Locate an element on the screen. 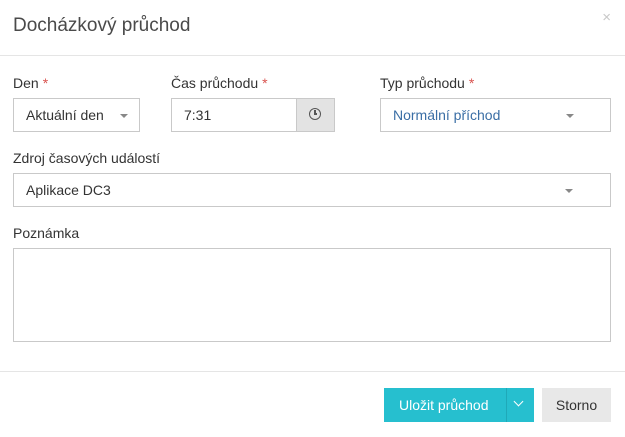  poznamka-label: Poznámka is located at coordinates (46, 233).